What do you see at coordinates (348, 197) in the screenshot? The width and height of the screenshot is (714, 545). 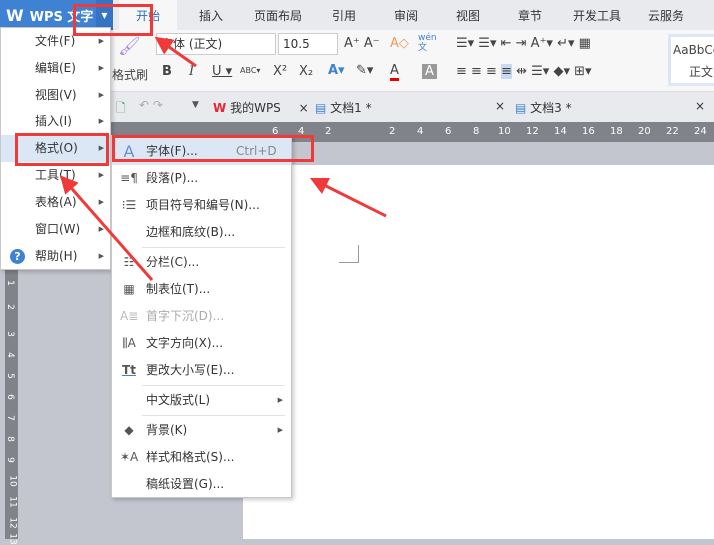 I see `arrow-to-font-item` at bounding box center [348, 197].